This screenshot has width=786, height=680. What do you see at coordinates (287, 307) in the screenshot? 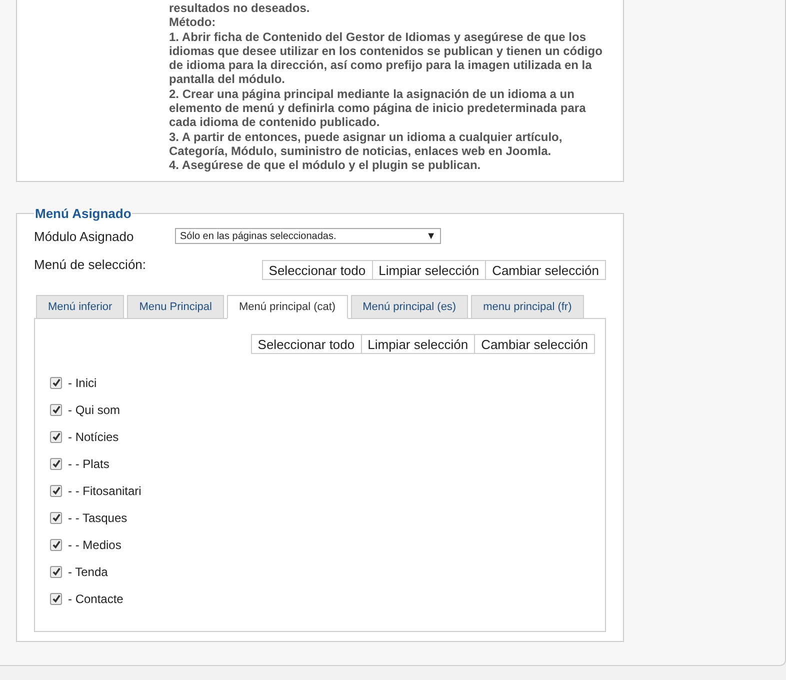
I see `tab: Menú principal (cat)` at bounding box center [287, 307].